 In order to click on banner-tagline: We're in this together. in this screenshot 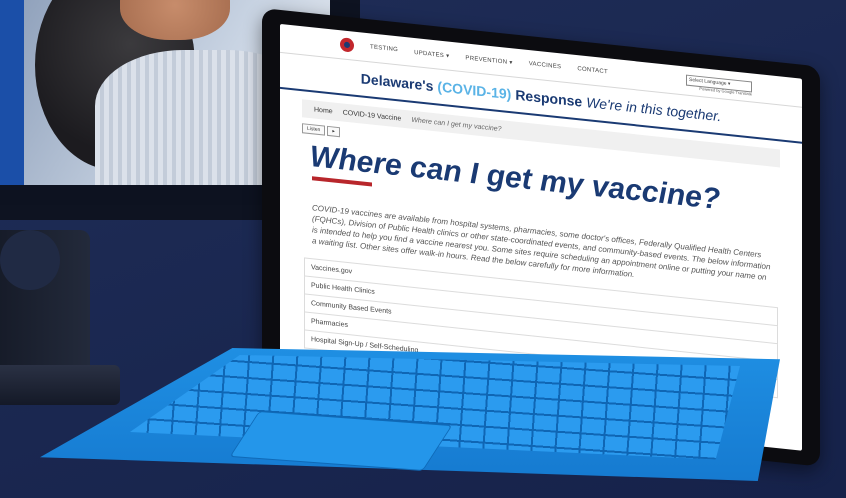, I will do `click(654, 109)`.